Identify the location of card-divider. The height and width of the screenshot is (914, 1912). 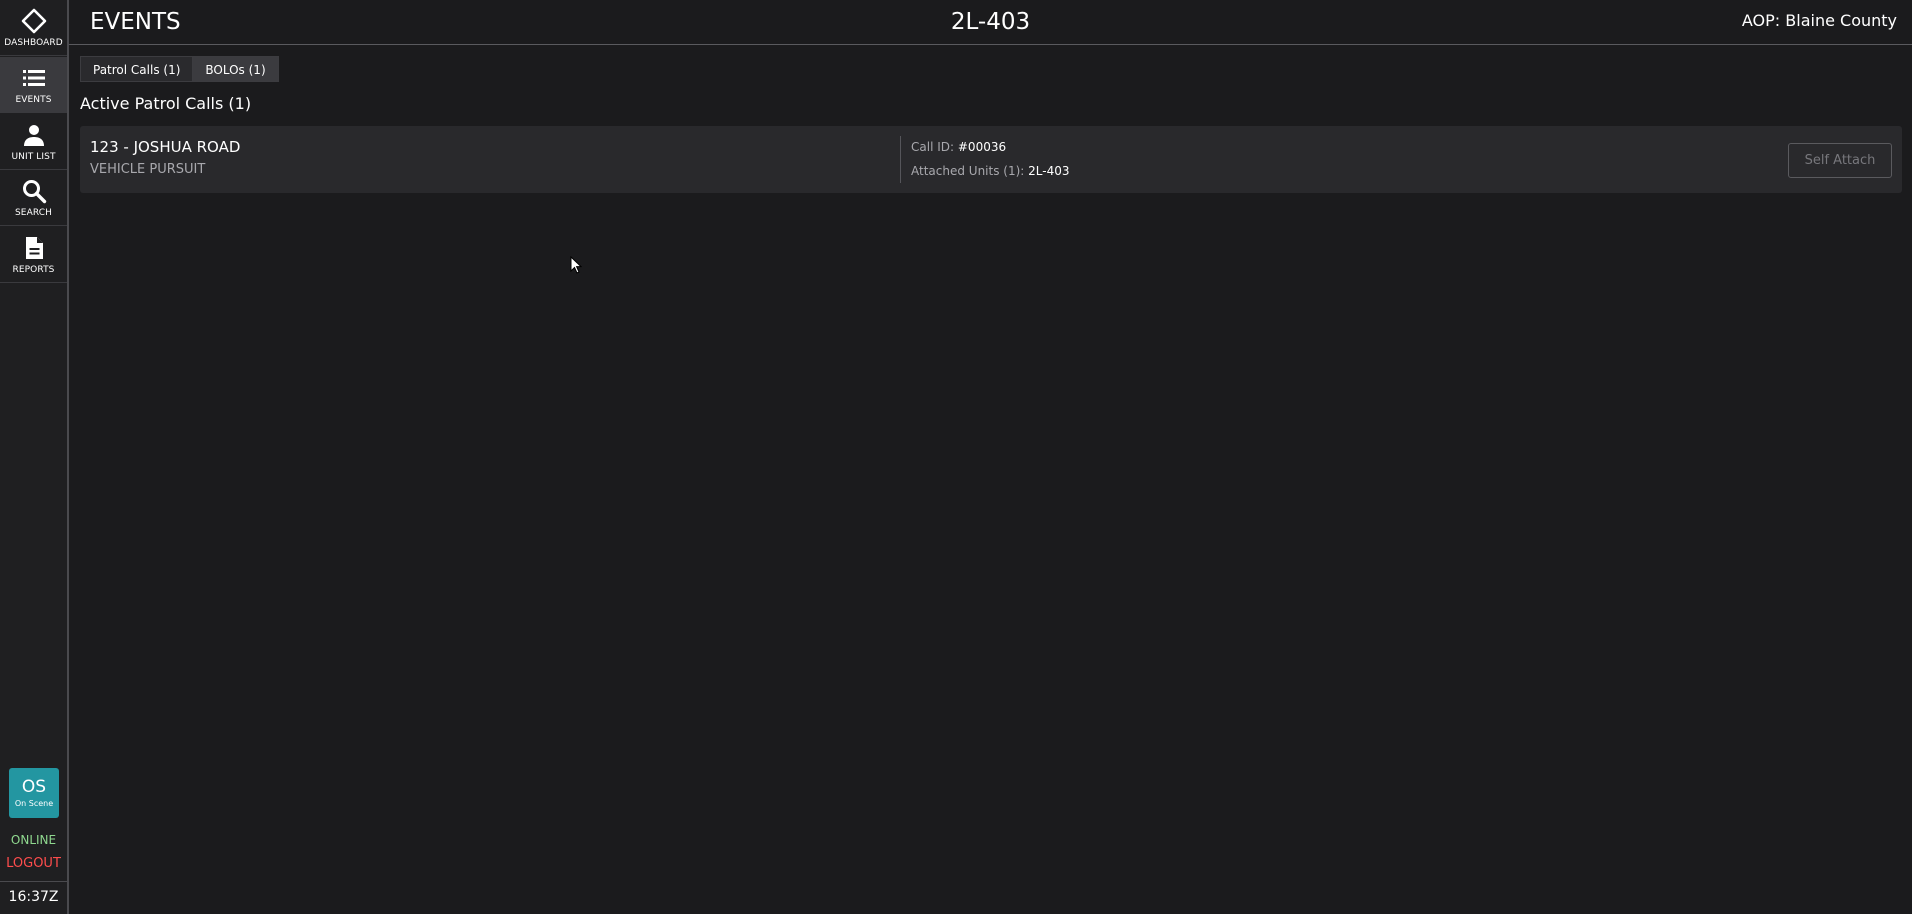
(900, 159).